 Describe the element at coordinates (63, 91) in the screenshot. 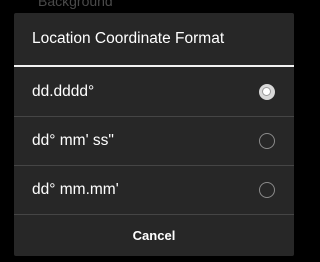

I see `option-label: dd.dddd°` at that location.